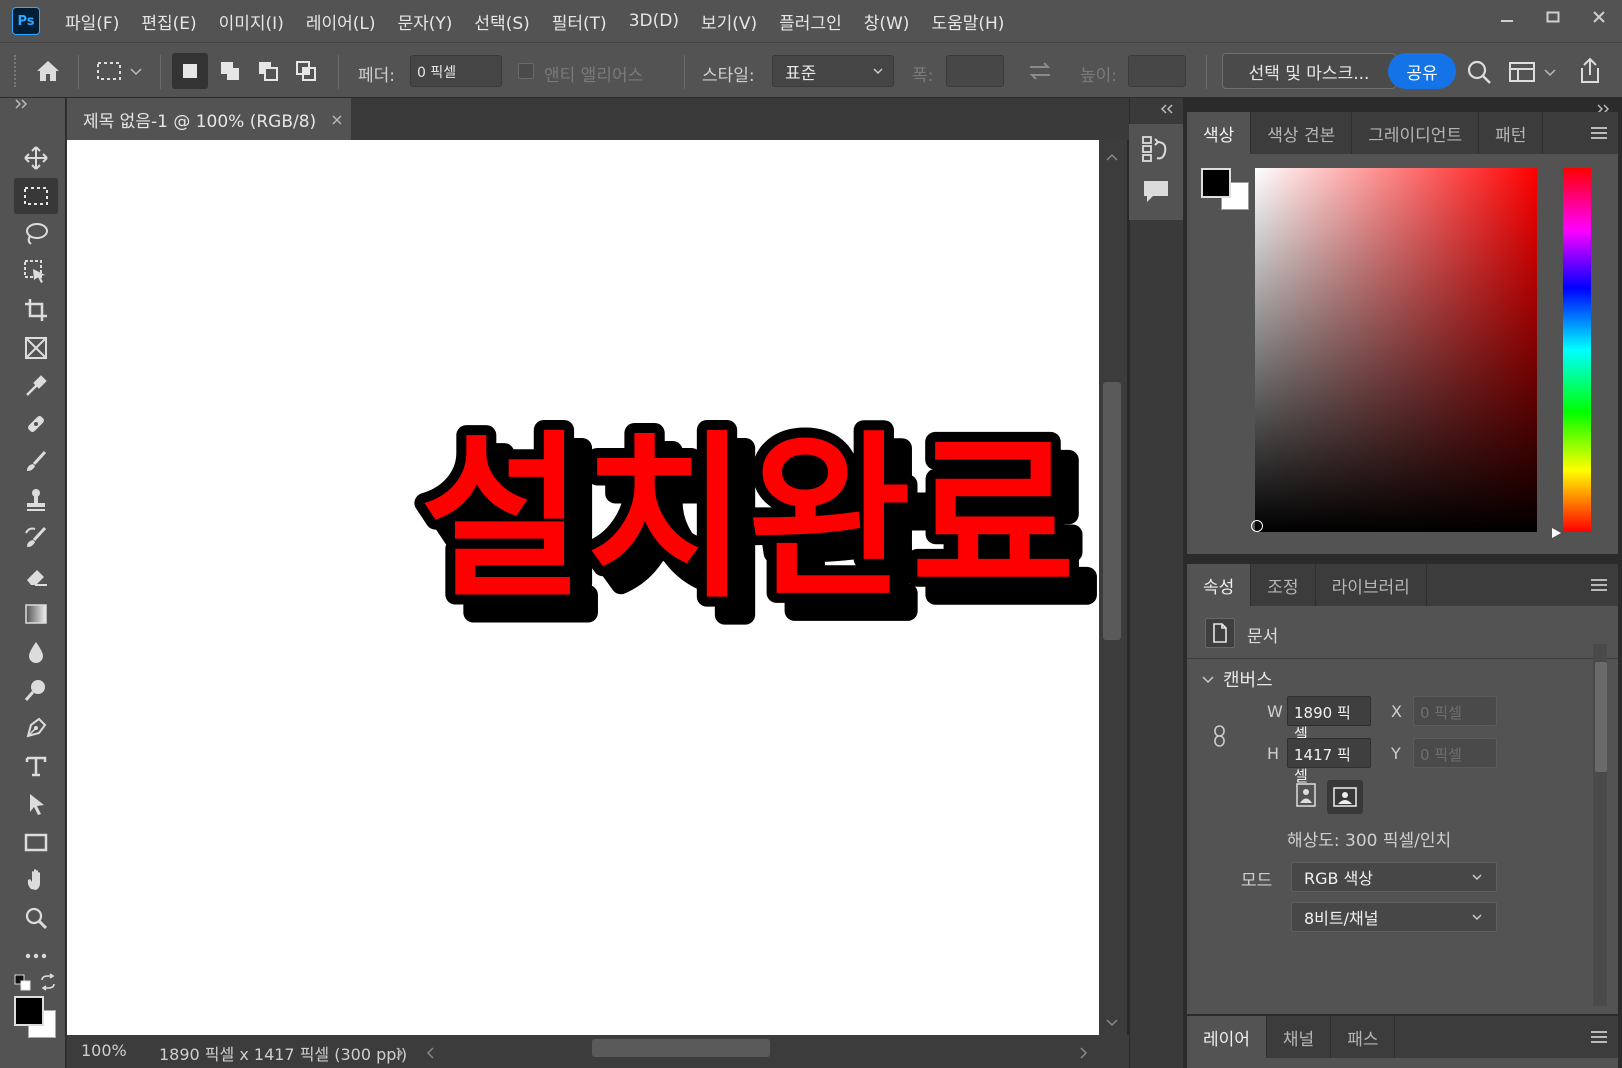 This screenshot has width=1622, height=1068. I want to click on gradient-tool-icon, so click(36, 614).